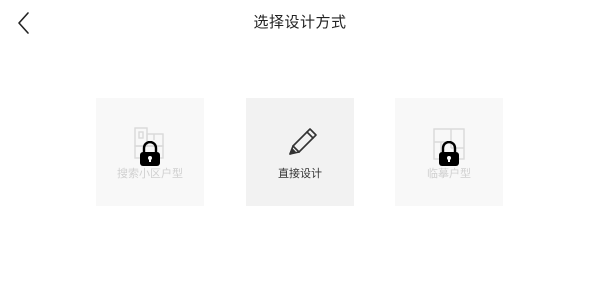 This screenshot has width=600, height=303. I want to click on header-bar: 选择设计方式, so click(300, 22).